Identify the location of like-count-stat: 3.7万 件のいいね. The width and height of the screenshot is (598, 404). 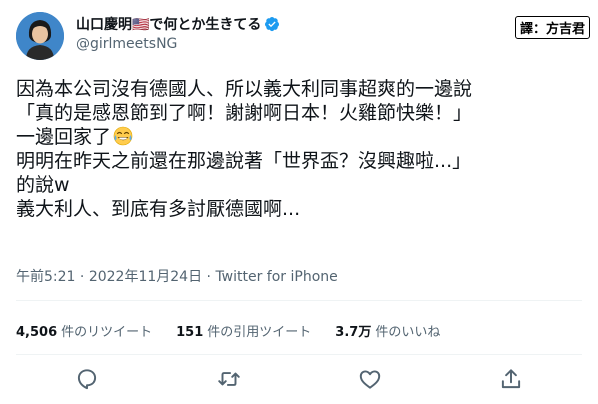
(387, 330).